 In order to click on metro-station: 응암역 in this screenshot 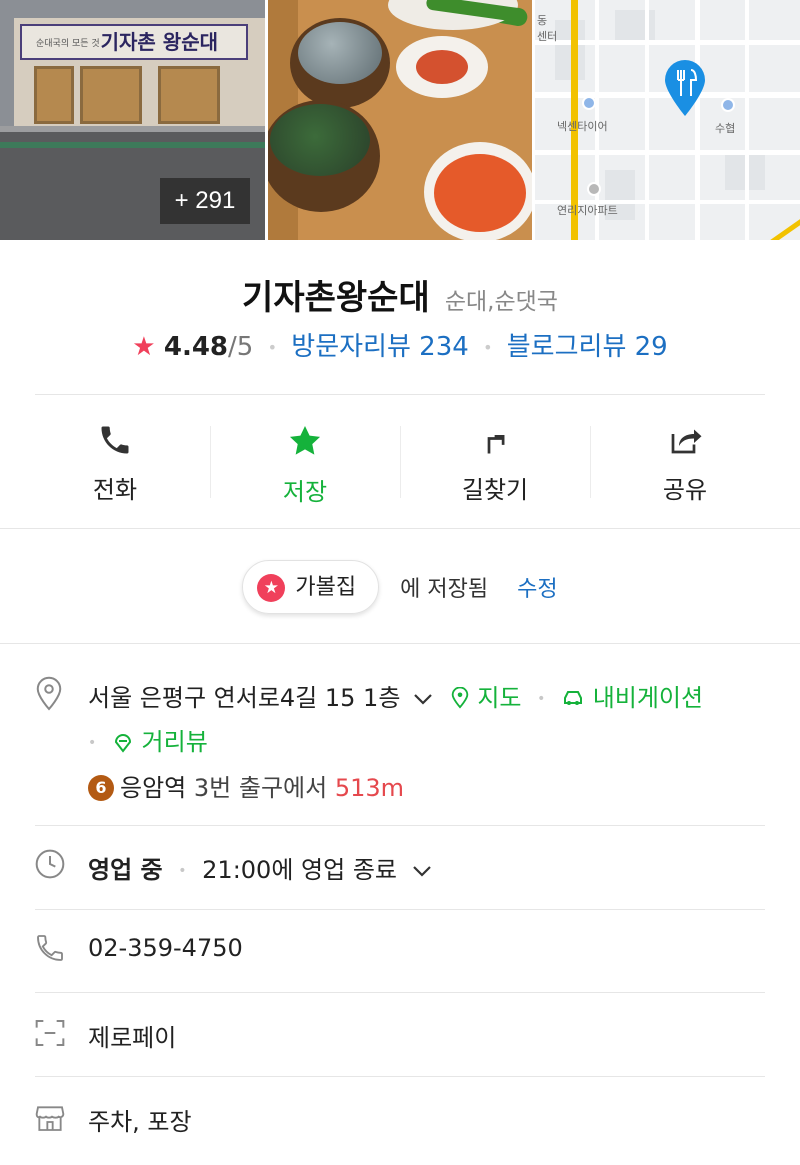, I will do `click(153, 788)`.